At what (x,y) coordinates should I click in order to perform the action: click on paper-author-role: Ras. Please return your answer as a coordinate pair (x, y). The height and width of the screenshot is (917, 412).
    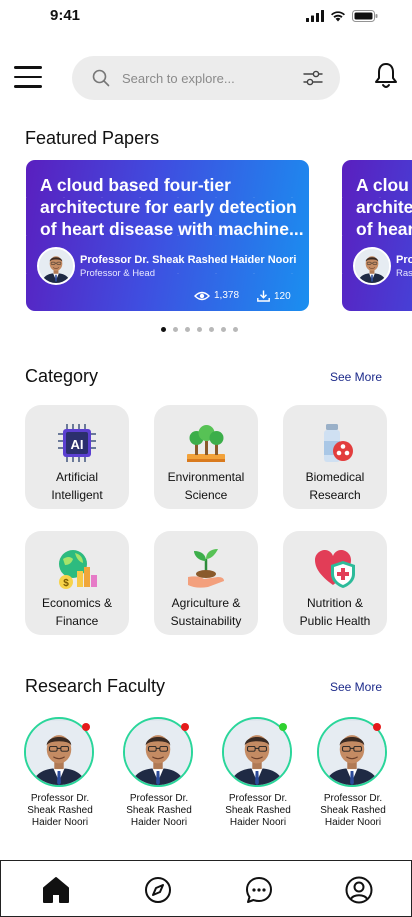
    Looking at the image, I should click on (404, 273).